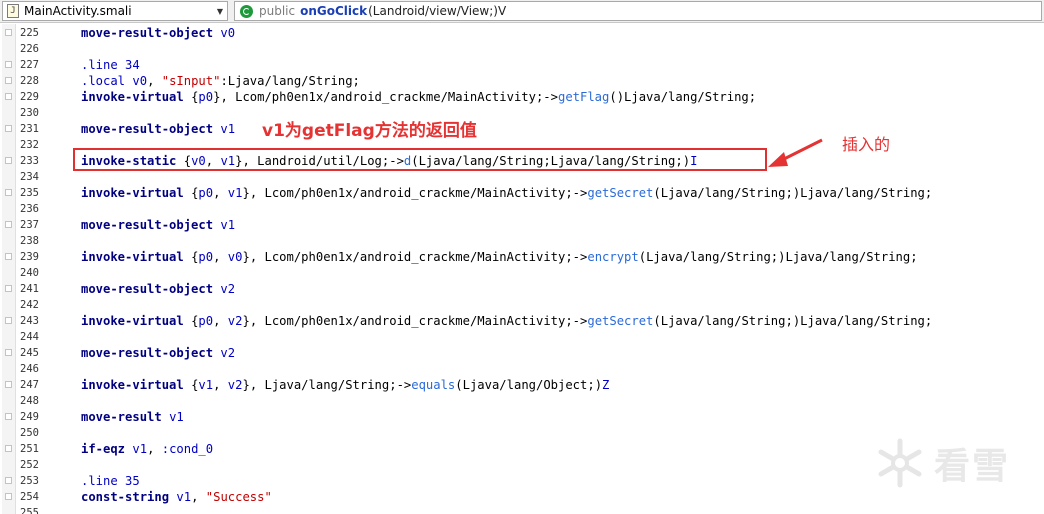  I want to click on method-signature: (Landroid/view/View;)V, so click(437, 11).